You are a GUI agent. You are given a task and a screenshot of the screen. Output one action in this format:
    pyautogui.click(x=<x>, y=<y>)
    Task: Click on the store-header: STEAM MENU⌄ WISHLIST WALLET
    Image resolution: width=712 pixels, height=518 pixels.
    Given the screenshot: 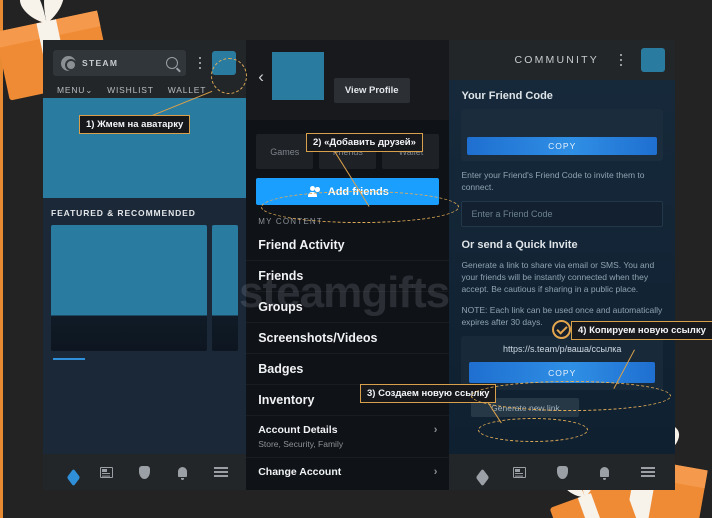 What is the action you would take?
    pyautogui.click(x=145, y=69)
    